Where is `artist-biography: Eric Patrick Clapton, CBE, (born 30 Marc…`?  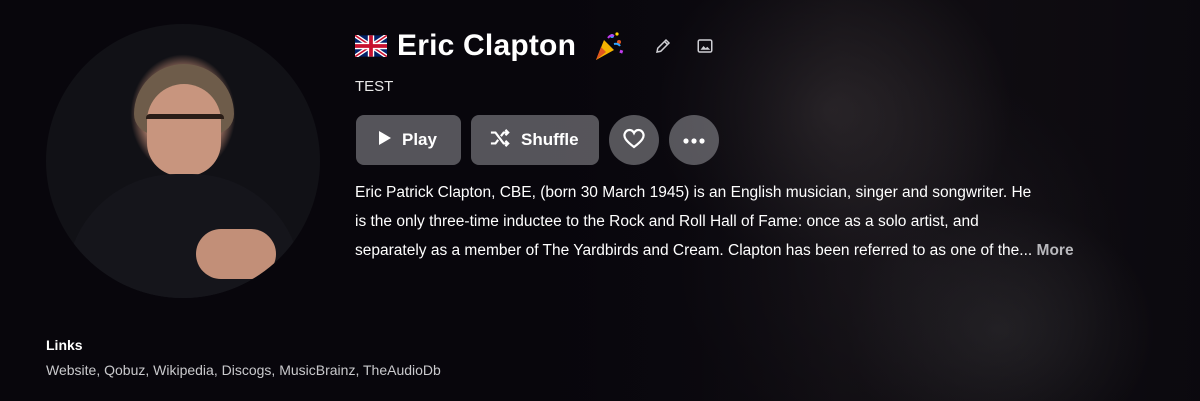 artist-biography: Eric Patrick Clapton, CBE, (born 30 Marc… is located at coordinates (755, 221).